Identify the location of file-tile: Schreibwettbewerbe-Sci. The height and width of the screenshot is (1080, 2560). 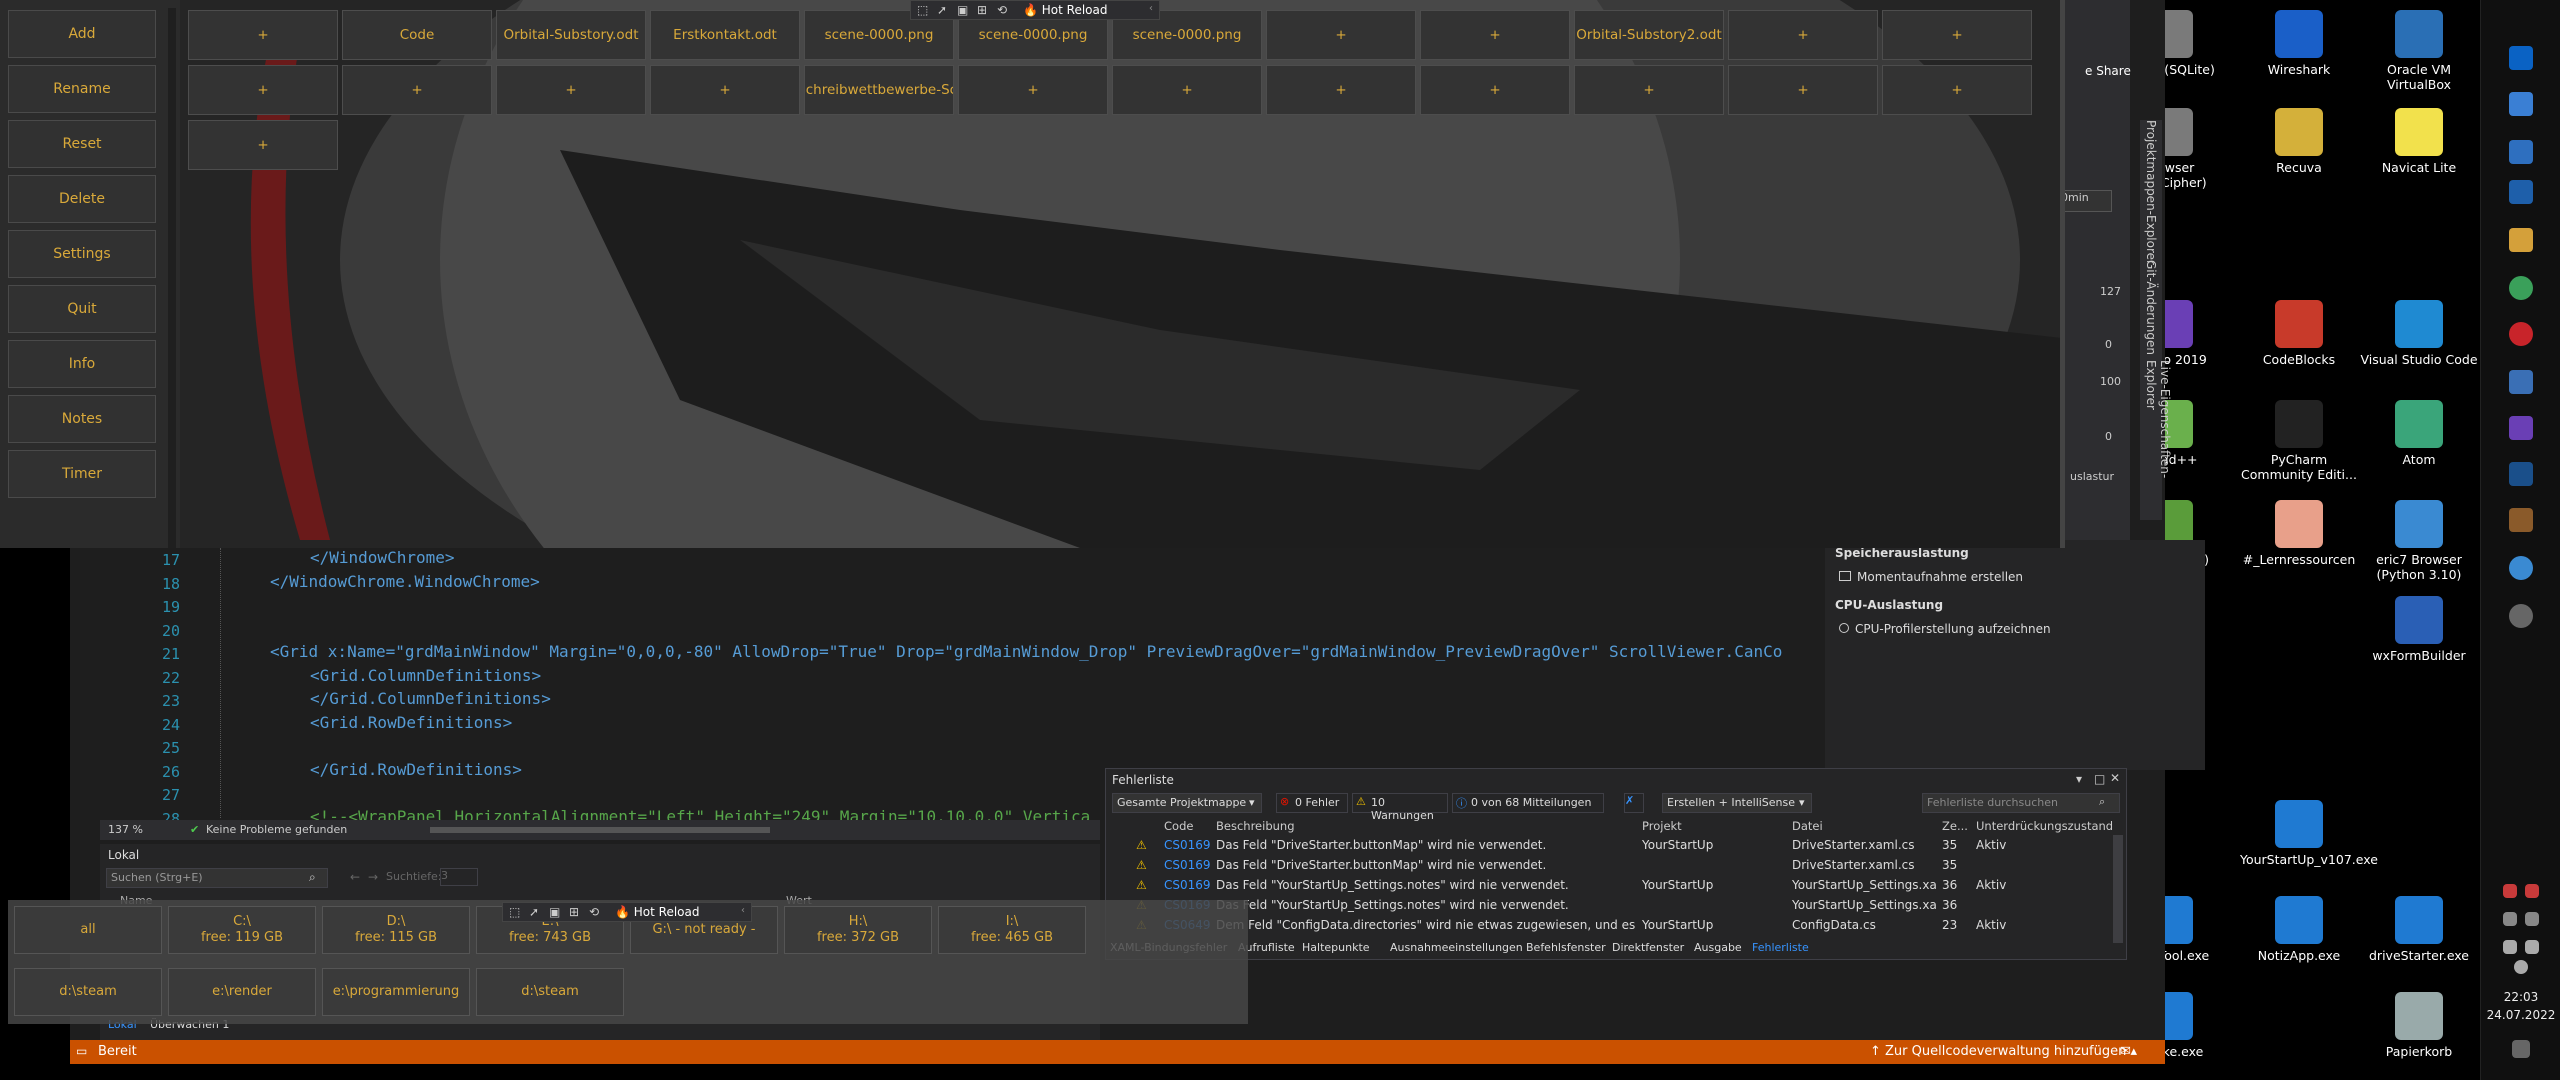
(879, 90).